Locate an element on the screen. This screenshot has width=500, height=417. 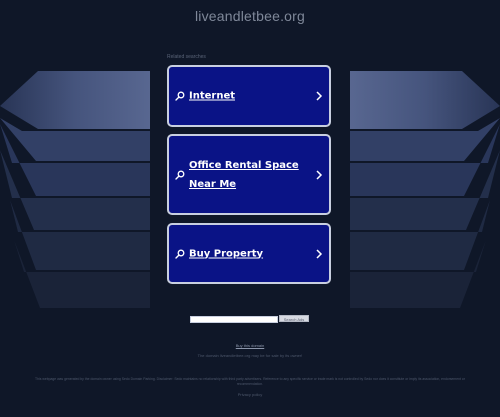
privacy-policy-link: Privacy policy is located at coordinates (250, 394).